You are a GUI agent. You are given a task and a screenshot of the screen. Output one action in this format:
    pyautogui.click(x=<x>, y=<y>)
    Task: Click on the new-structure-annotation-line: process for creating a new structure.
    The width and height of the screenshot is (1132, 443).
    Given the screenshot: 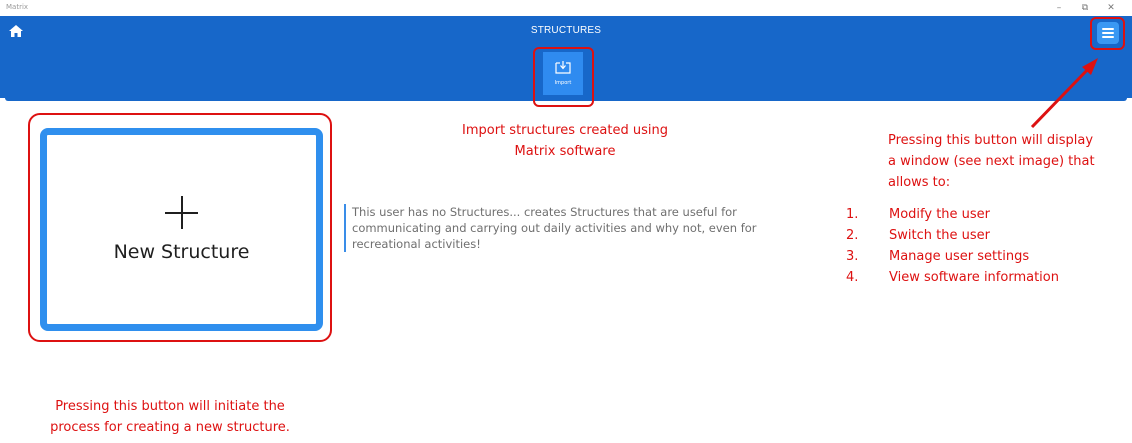 What is the action you would take?
    pyautogui.click(x=170, y=427)
    